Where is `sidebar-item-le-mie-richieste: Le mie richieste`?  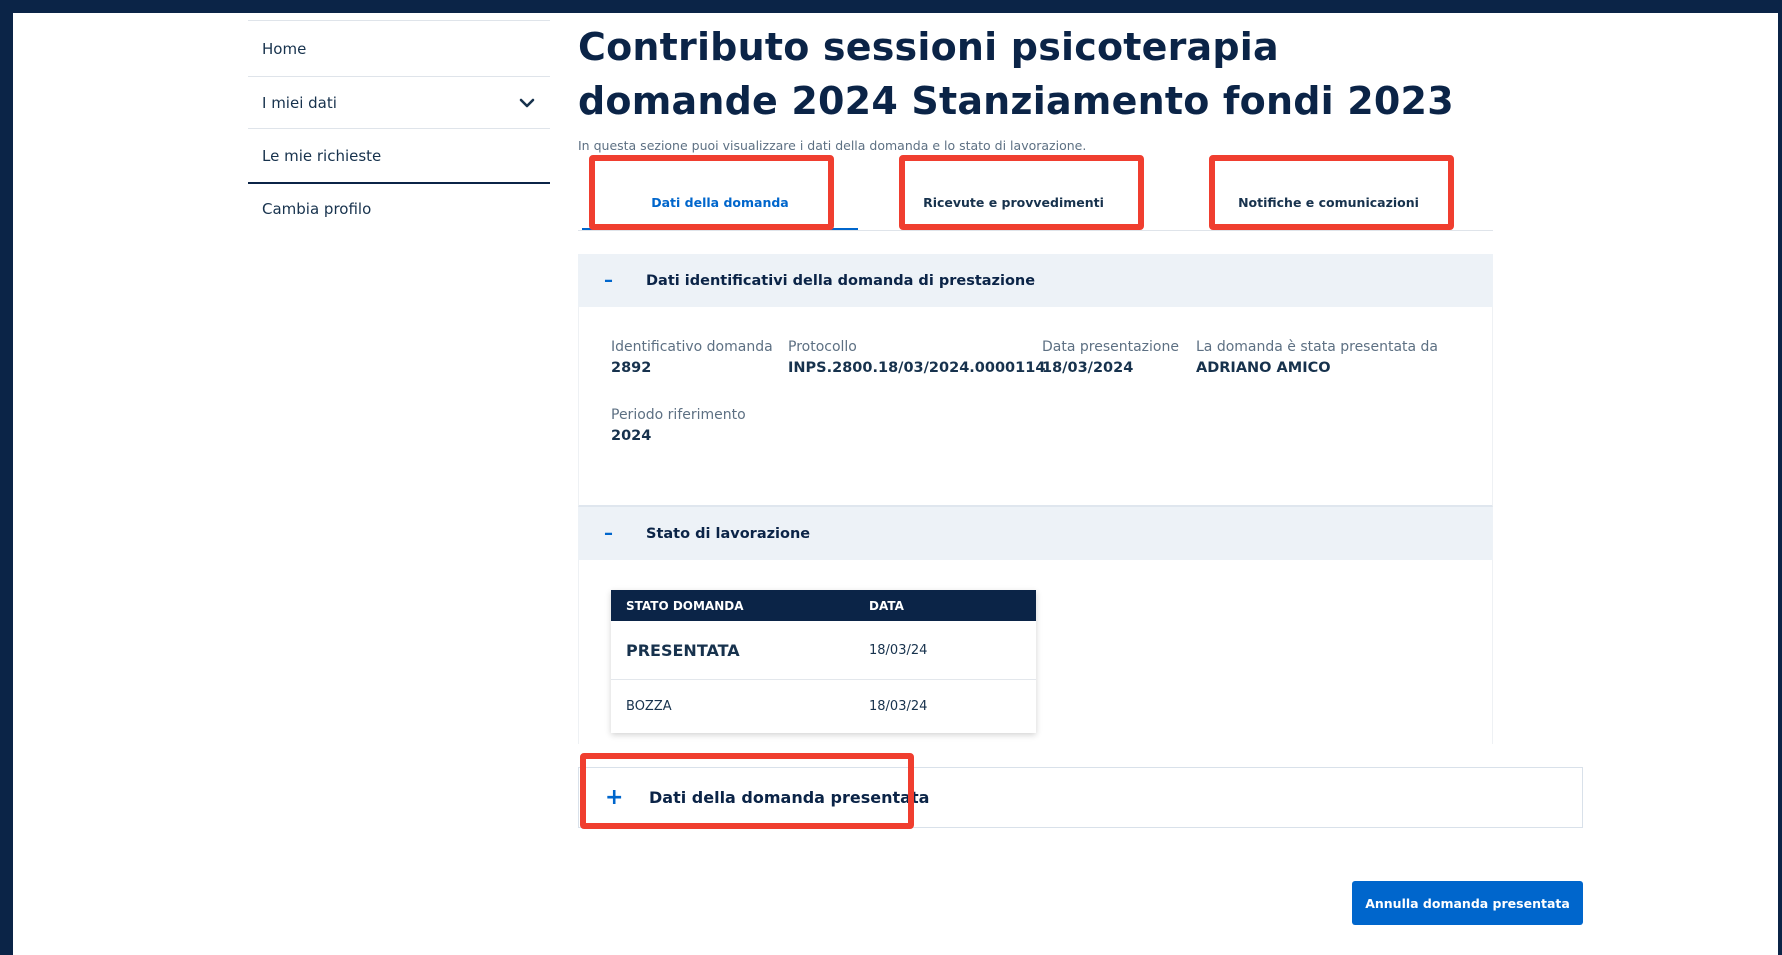
sidebar-item-le-mie-richieste: Le mie richieste is located at coordinates (399, 156).